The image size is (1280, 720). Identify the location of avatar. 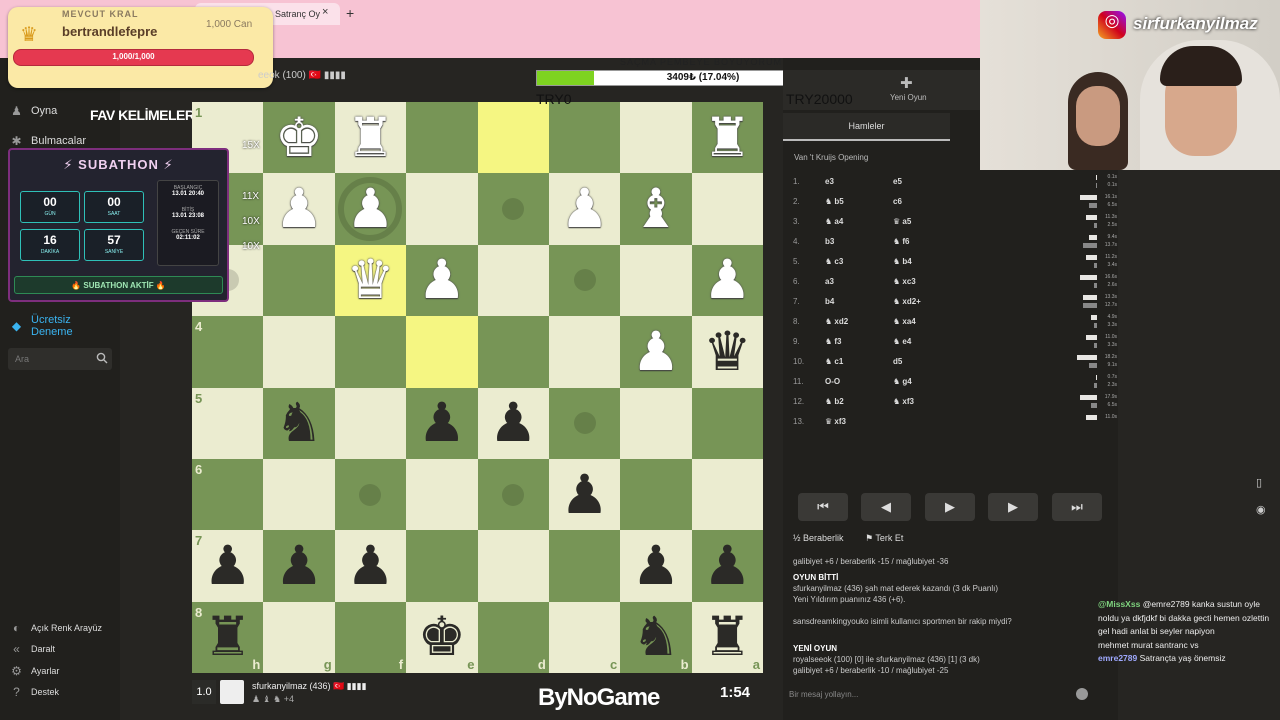
(232, 692).